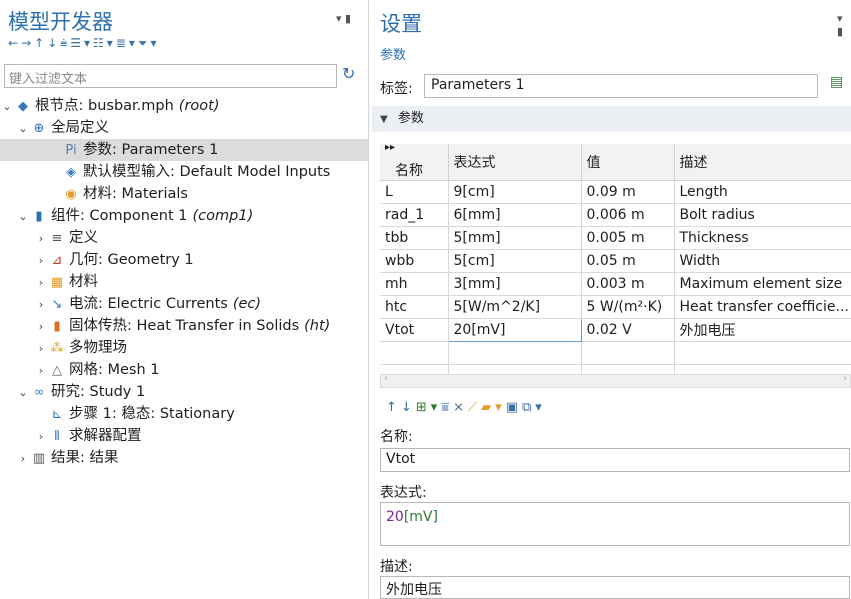  What do you see at coordinates (184, 106) in the screenshot?
I see `tree-item: ⌄ ◆ 根节点: busbar.mph (root)` at bounding box center [184, 106].